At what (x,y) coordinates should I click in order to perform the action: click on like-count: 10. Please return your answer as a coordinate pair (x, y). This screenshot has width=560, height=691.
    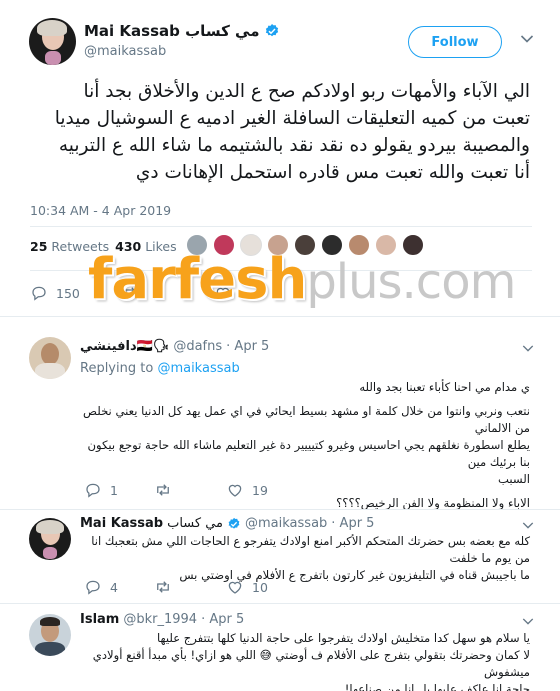
    Looking at the image, I should click on (260, 587).